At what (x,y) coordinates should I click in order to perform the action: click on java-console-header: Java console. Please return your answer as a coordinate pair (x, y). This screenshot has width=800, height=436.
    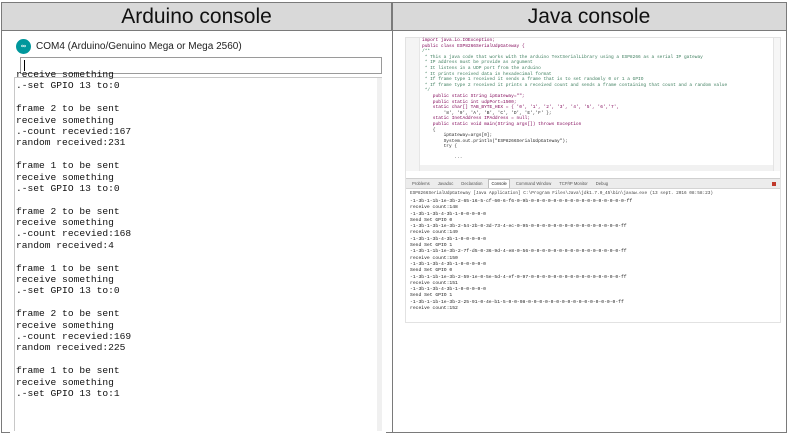
    Looking at the image, I should click on (589, 17).